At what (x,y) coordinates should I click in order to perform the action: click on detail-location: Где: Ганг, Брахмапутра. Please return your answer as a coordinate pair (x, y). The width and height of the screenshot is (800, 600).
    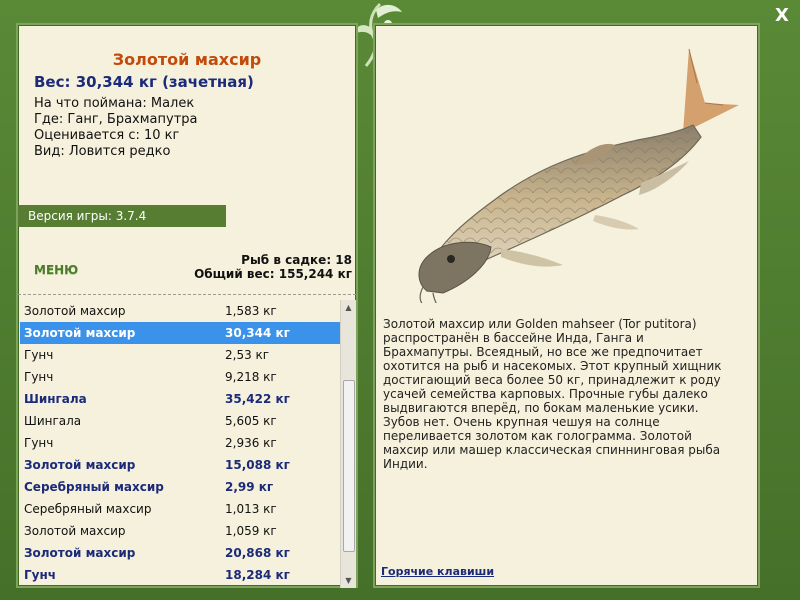
    Looking at the image, I should click on (116, 119).